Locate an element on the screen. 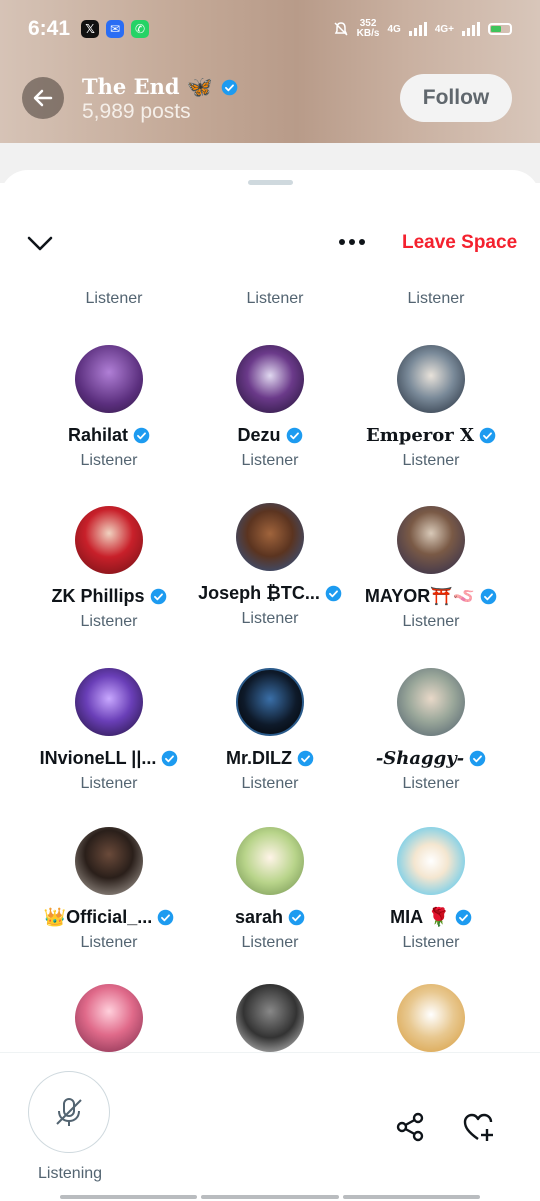 Image resolution: width=540 pixels, height=1201 pixels. signal-1-icon is located at coordinates (417, 29).